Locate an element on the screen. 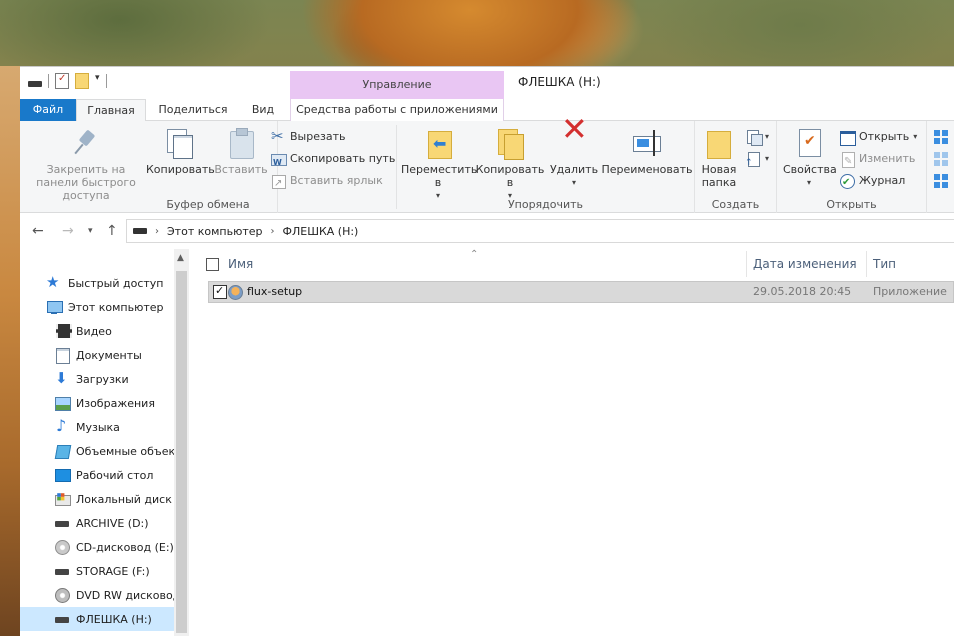  nav-scrollbar: ▲ is located at coordinates (181, 442).